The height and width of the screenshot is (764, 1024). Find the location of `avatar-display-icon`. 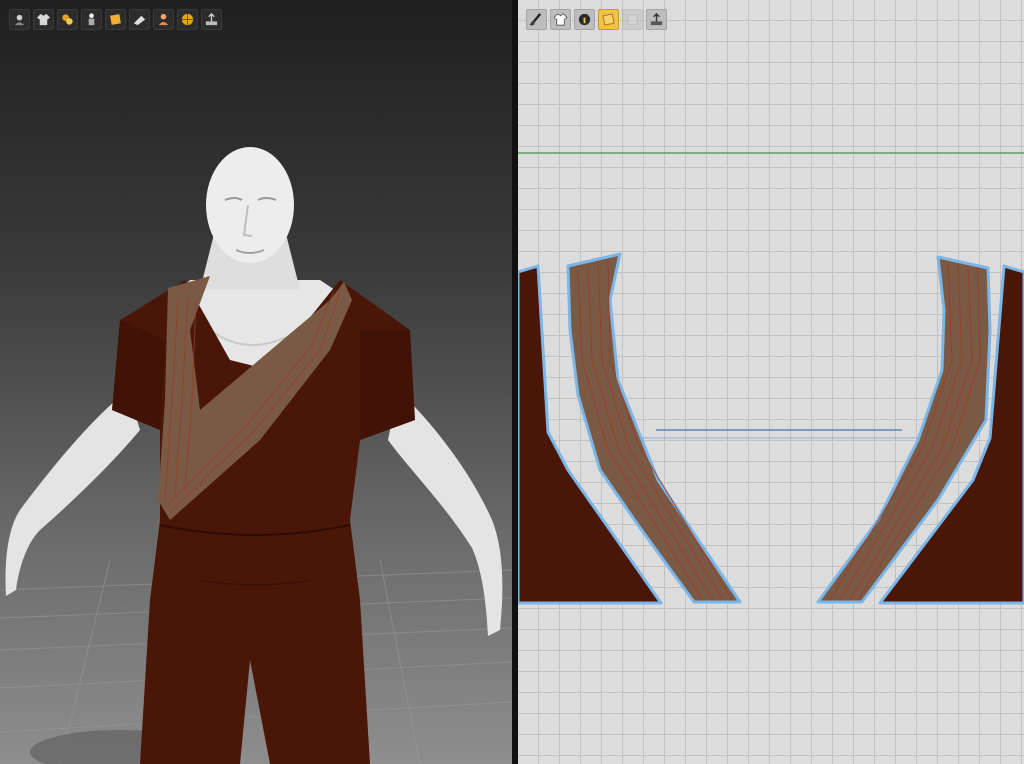

avatar-display-icon is located at coordinates (19, 19).